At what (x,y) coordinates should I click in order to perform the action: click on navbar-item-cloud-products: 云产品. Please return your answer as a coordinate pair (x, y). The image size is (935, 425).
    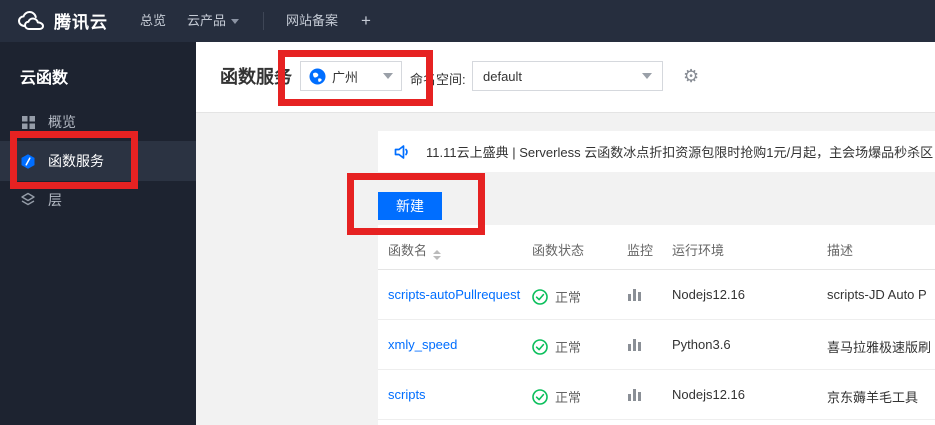
    Looking at the image, I should click on (213, 21).